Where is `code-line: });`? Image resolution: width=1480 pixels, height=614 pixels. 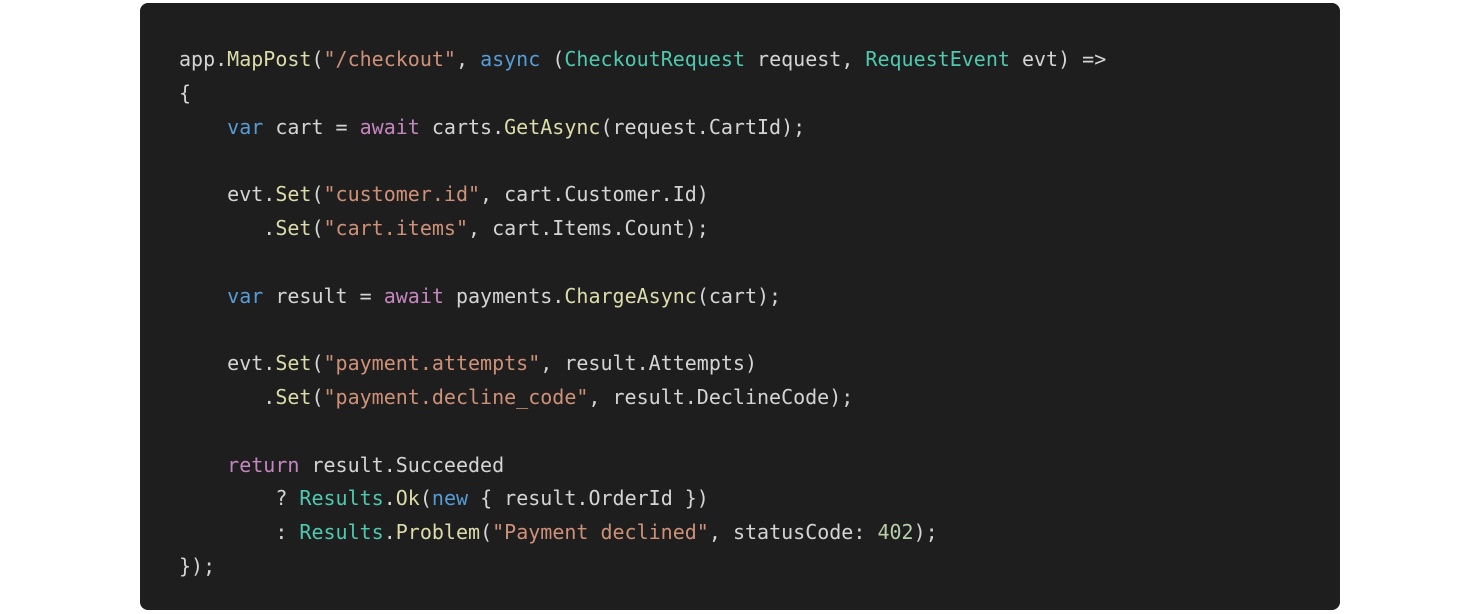 code-line: }); is located at coordinates (759, 567).